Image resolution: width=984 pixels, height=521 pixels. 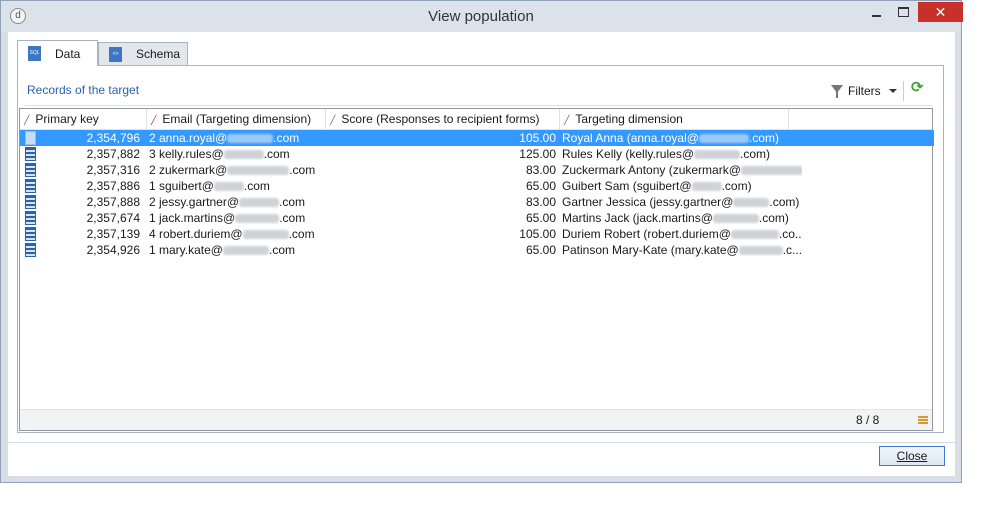 I want to click on close-window-button: ✕, so click(x=940, y=12).